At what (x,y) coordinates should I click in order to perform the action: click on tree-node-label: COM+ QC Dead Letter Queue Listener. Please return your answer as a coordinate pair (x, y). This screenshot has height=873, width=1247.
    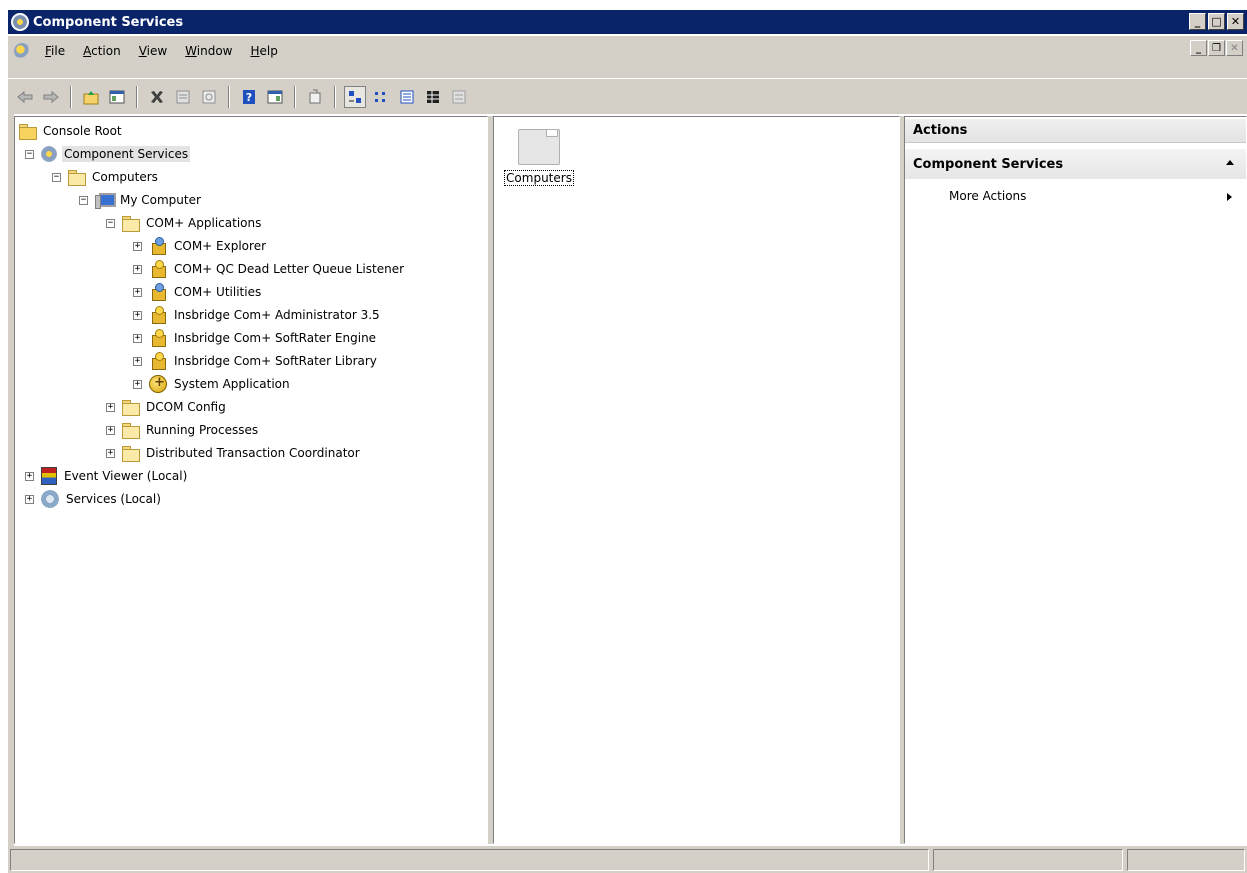
    Looking at the image, I should click on (289, 269).